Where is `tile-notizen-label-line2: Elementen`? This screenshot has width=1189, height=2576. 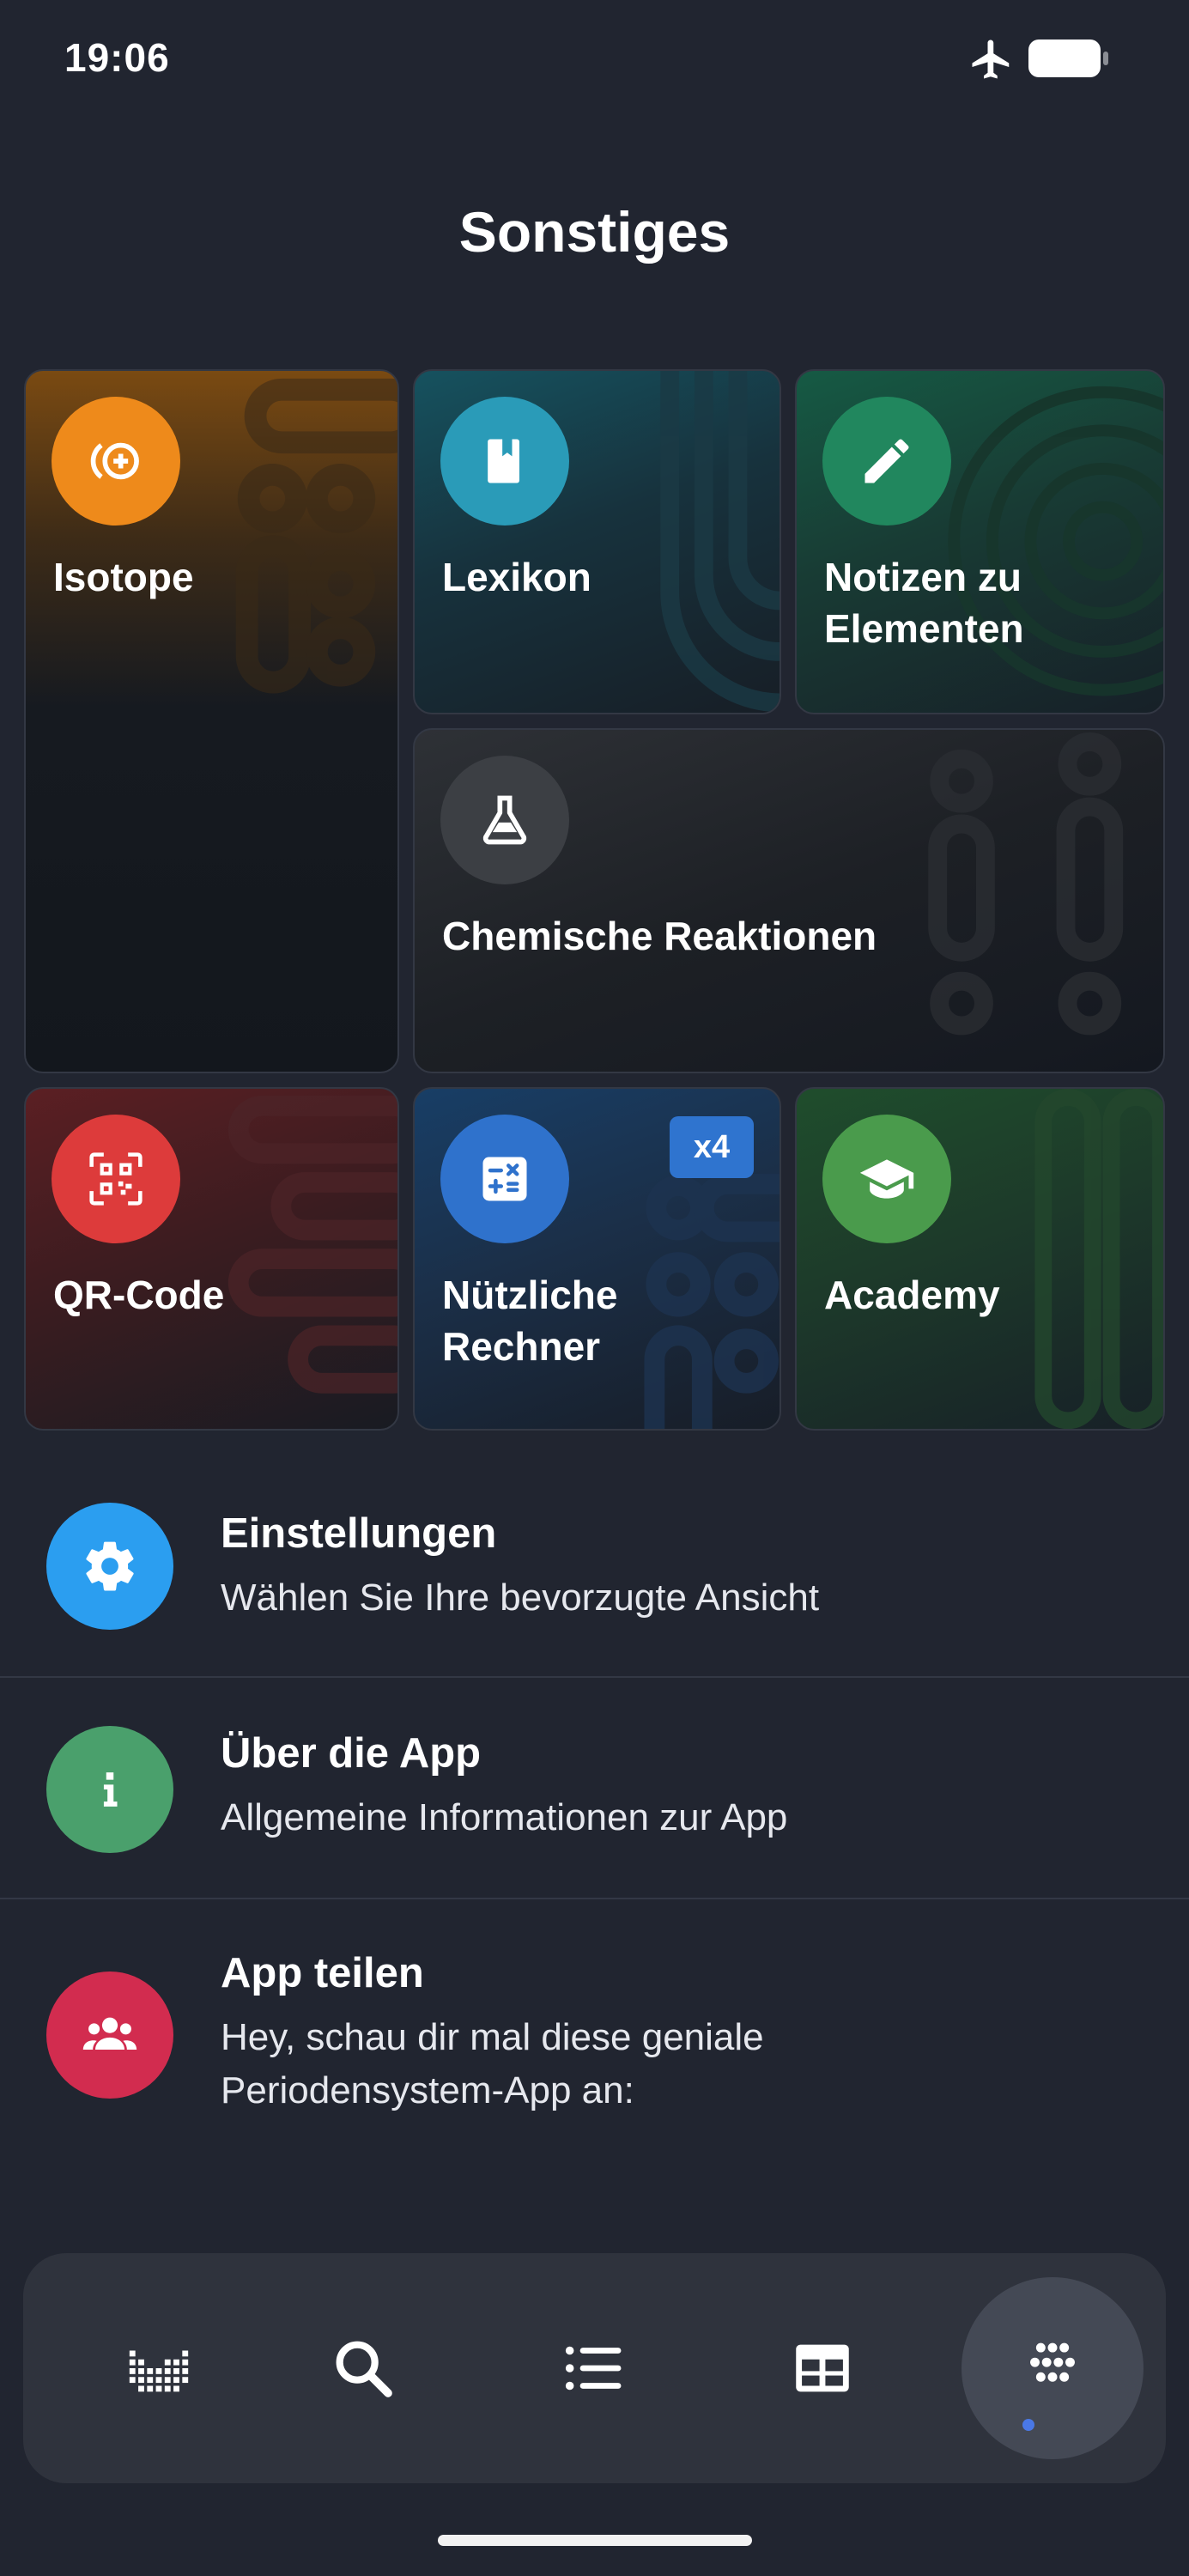 tile-notizen-label-line2: Elementen is located at coordinates (924, 629).